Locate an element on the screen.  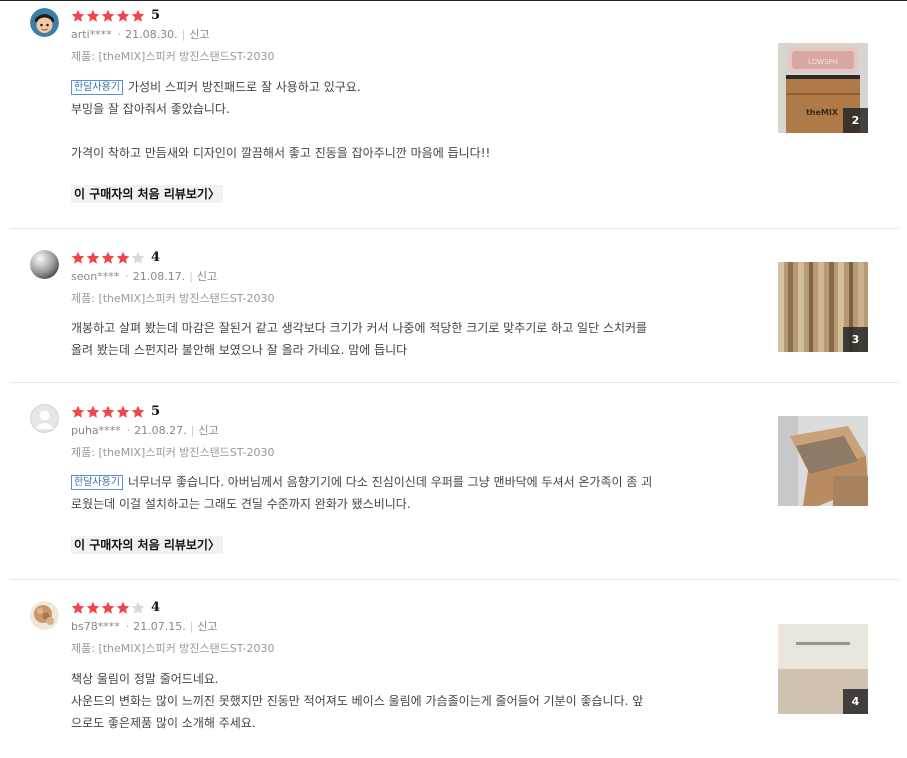
review-meta: puha**** · 21.08.27. | 신고 is located at coordinates (145, 430).